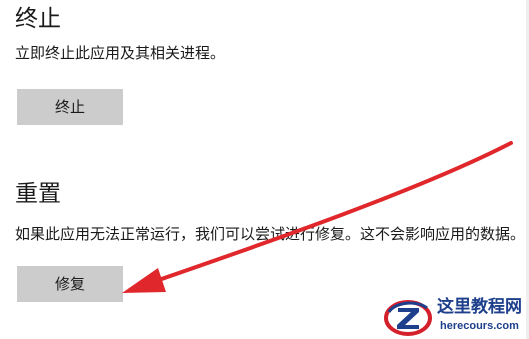  Describe the element at coordinates (479, 307) in the screenshot. I see `watermark-site-name: 这里教程网` at that location.